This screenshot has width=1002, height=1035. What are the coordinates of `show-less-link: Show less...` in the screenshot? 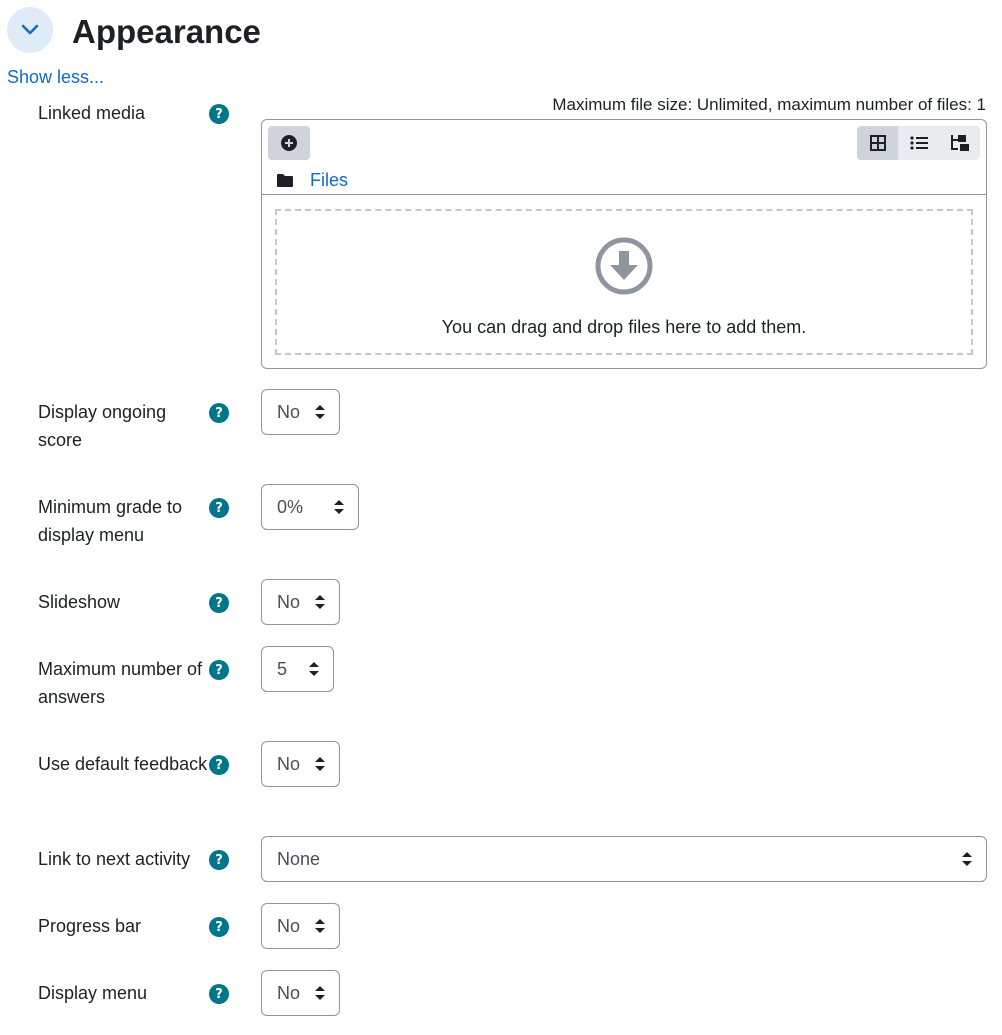 It's located at (55, 77).